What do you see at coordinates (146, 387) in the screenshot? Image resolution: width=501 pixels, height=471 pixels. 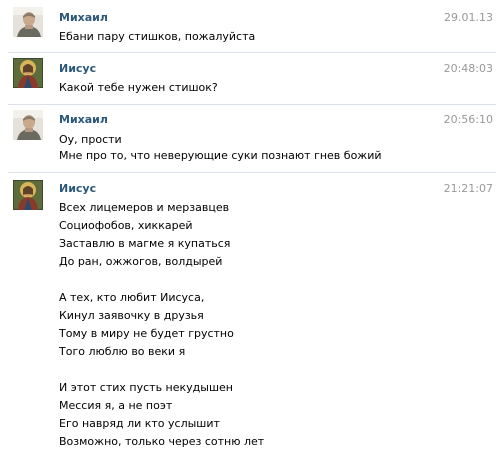 I see `message-line: И этот стих пусть некудышен` at bounding box center [146, 387].